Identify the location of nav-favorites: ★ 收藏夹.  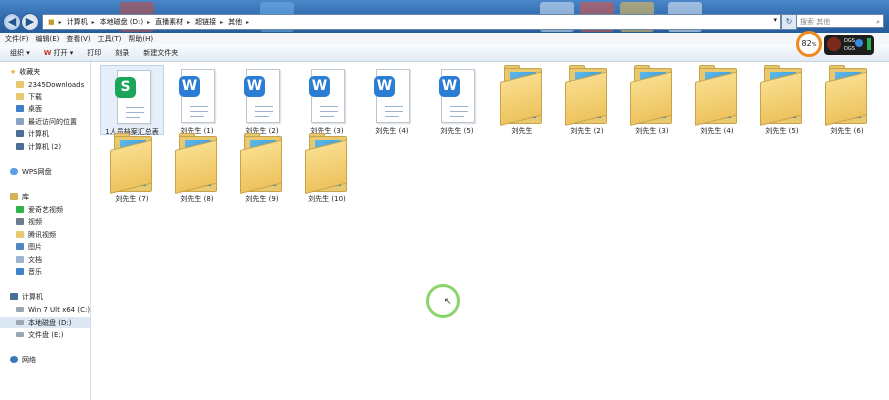
(25, 71).